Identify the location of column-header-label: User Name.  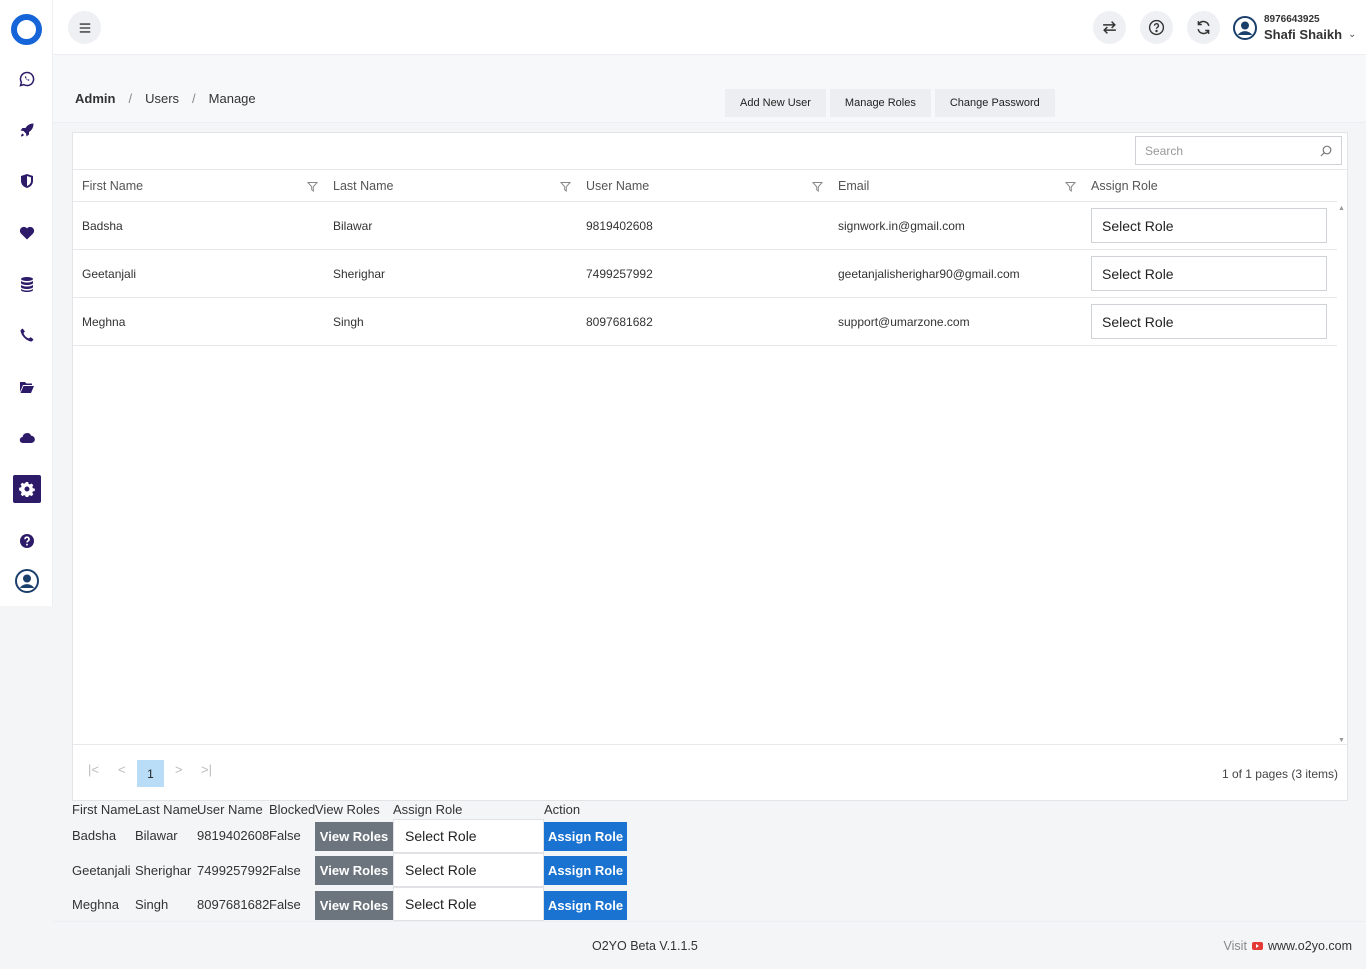
(618, 185).